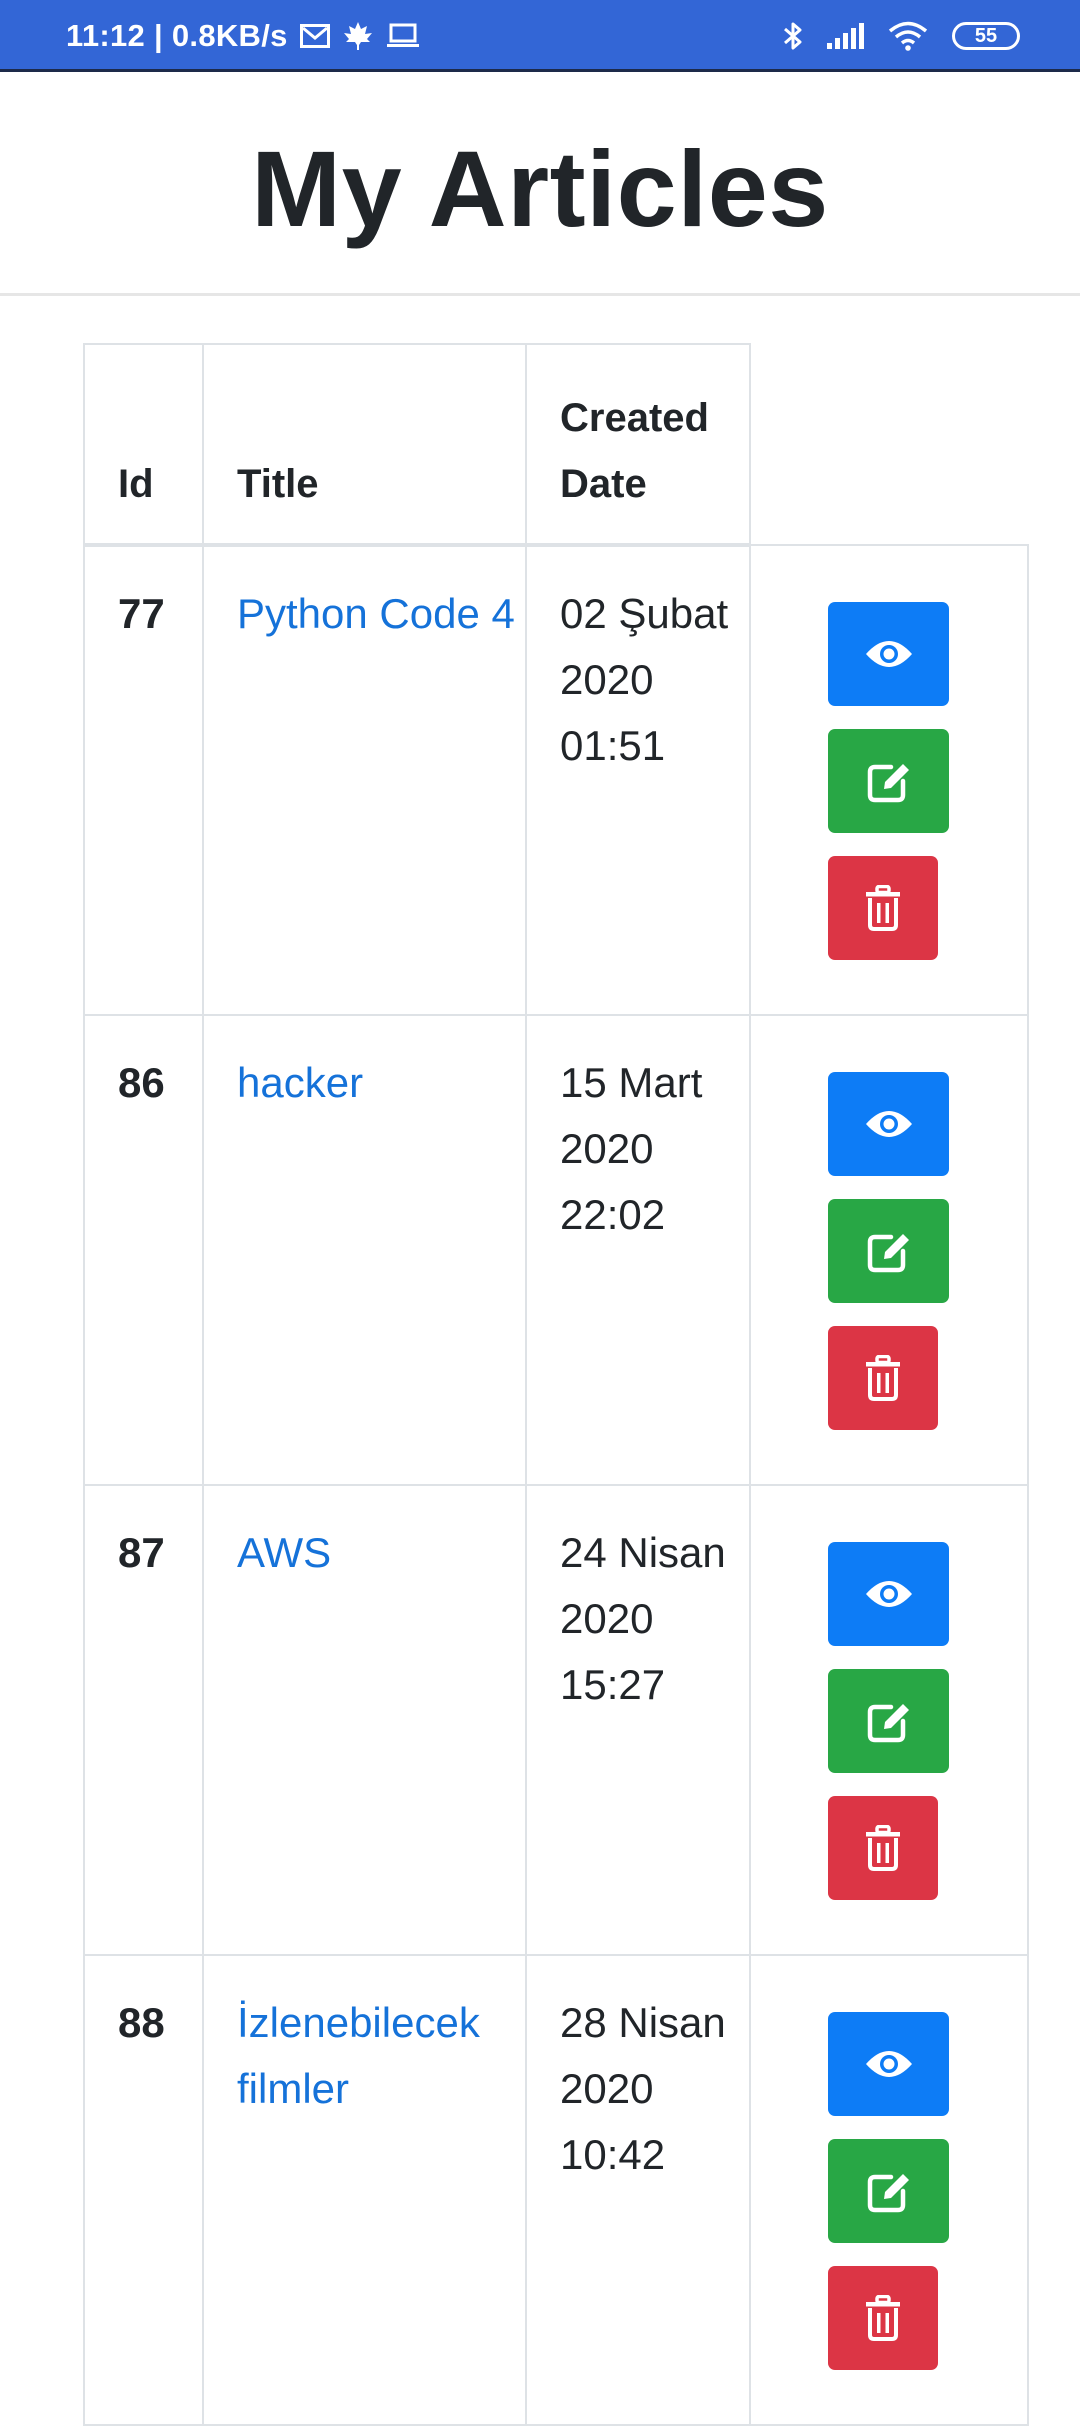 This screenshot has height=2426, width=1080. I want to click on page-header: My Articles, so click(540, 185).